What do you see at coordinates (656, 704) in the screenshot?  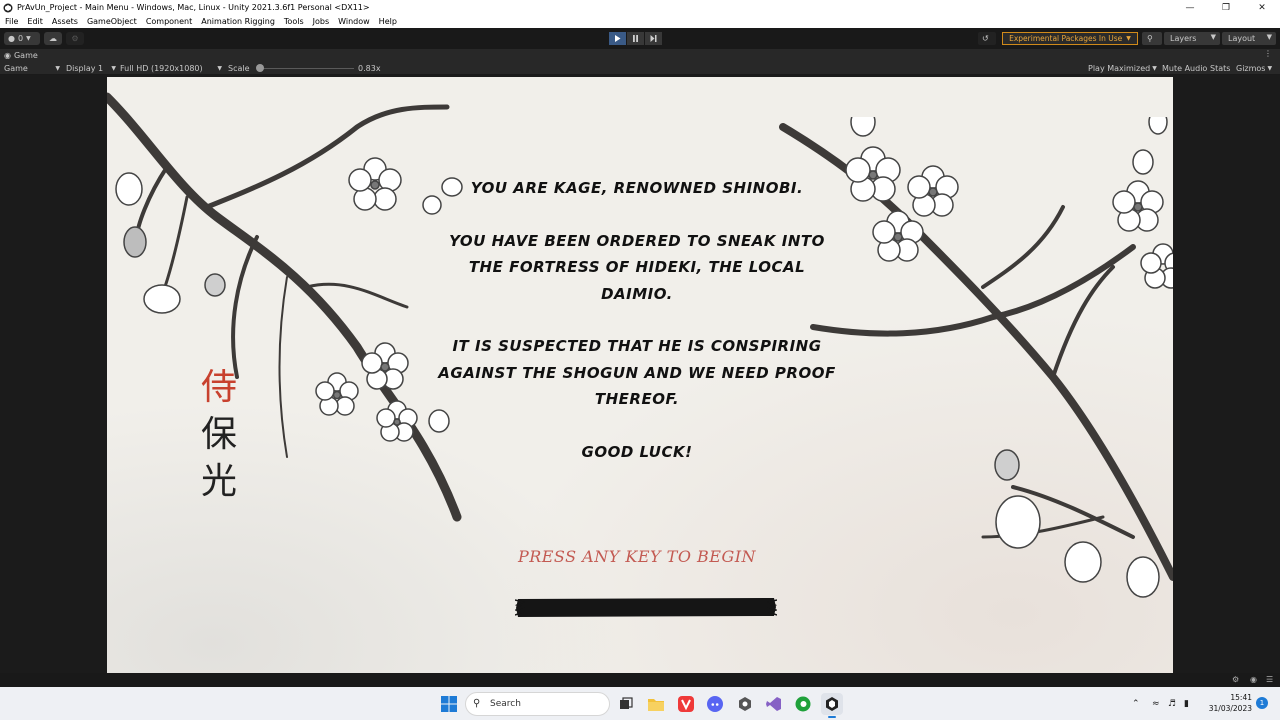 I see `file-explorer-icon` at bounding box center [656, 704].